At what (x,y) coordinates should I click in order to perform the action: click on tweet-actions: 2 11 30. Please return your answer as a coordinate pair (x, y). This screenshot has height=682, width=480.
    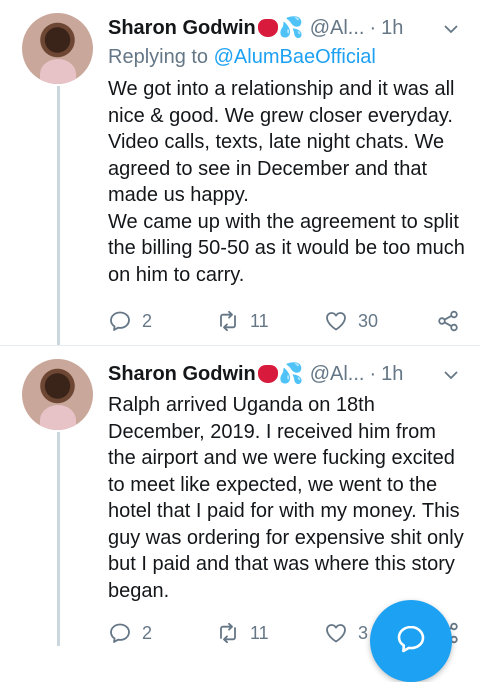
    Looking at the image, I should click on (285, 321).